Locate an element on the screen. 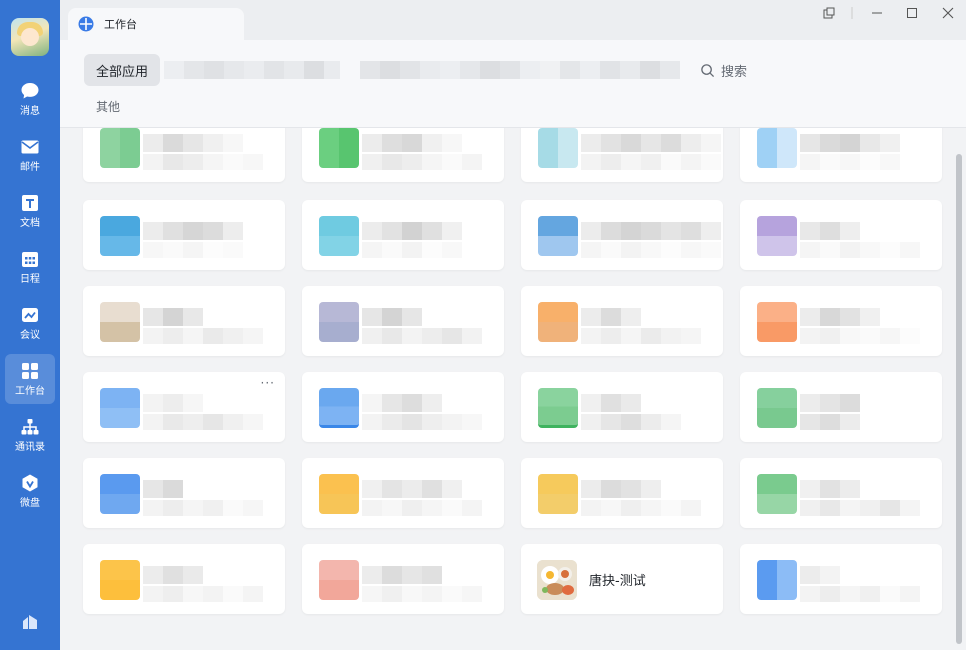  app-card: ··· is located at coordinates (184, 407).